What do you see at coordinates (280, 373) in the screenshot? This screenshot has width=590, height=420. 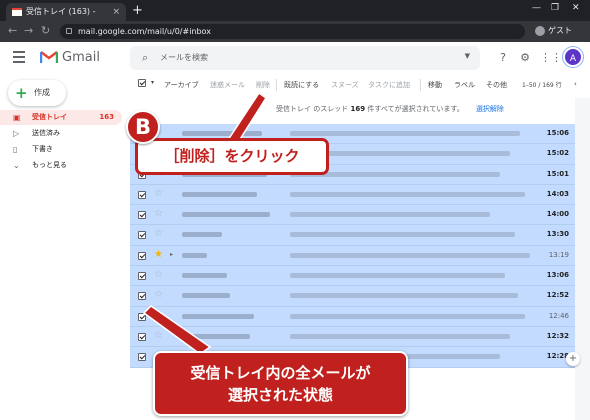 I see `note-line-1: 受信トレイ内の全メールが` at bounding box center [280, 373].